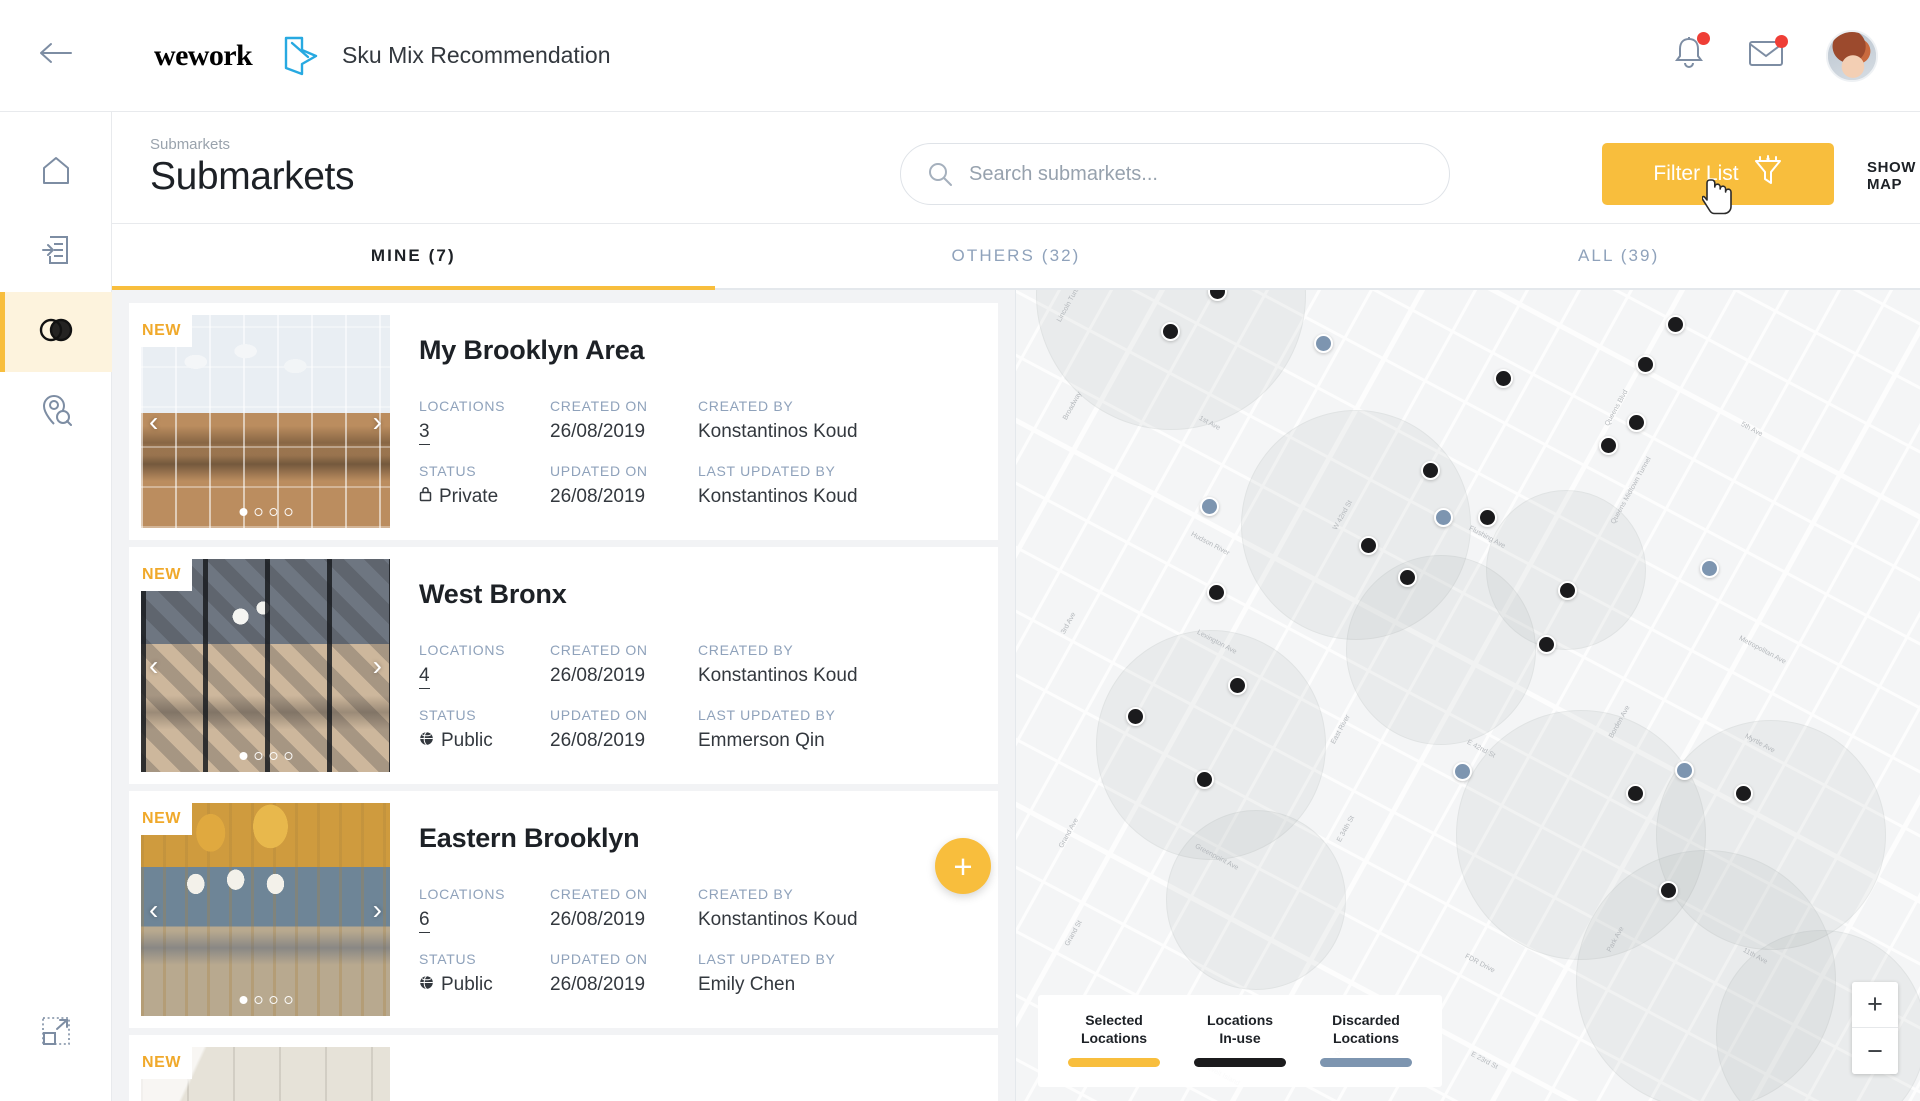 The height and width of the screenshot is (1101, 1920). I want to click on status-text: Public, so click(467, 740).